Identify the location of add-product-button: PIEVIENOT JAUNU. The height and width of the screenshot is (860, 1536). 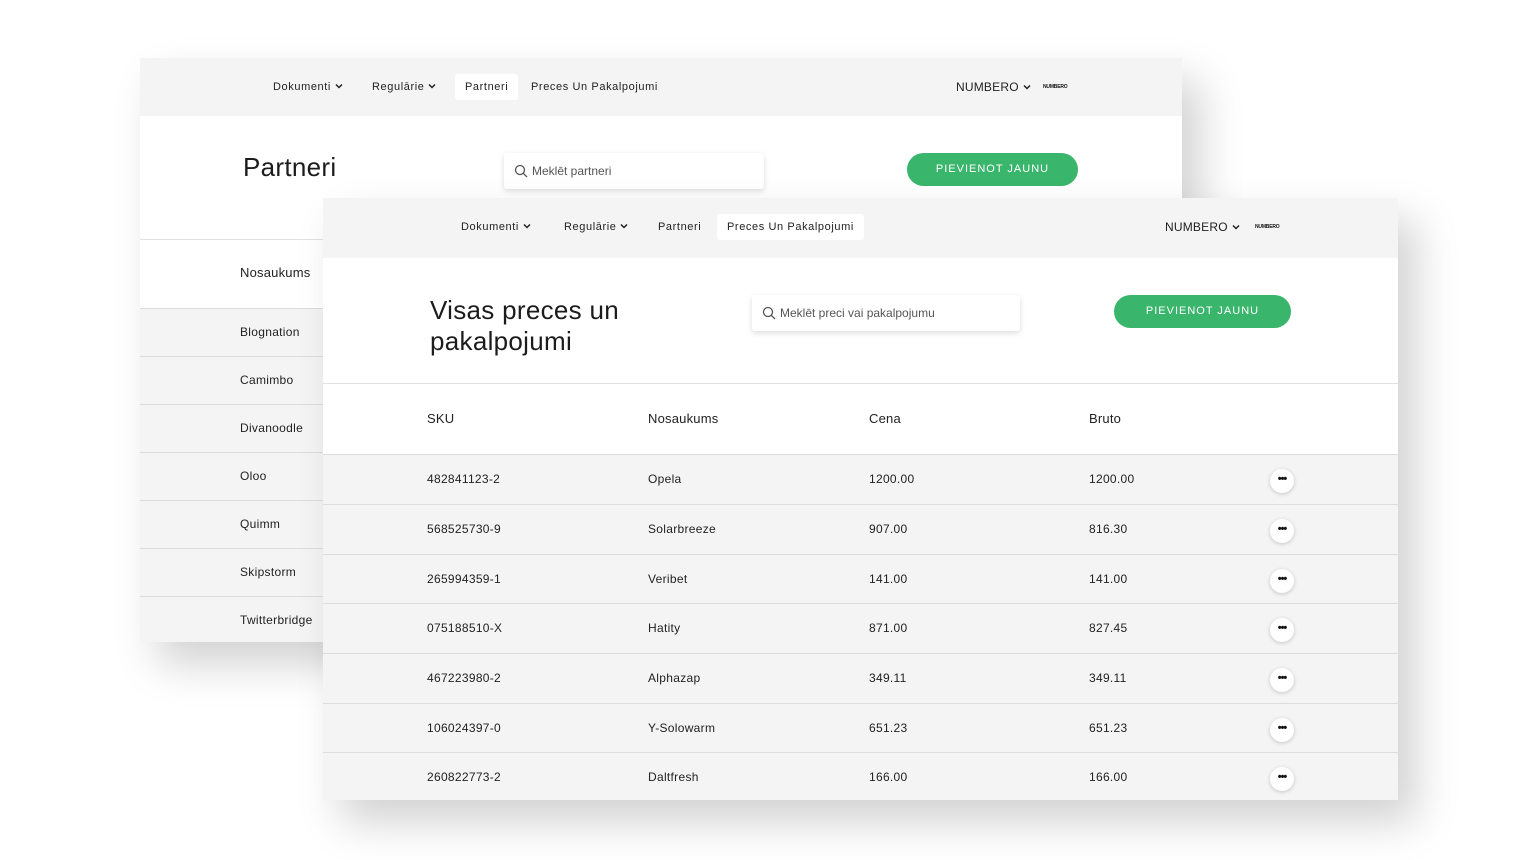
(1202, 311).